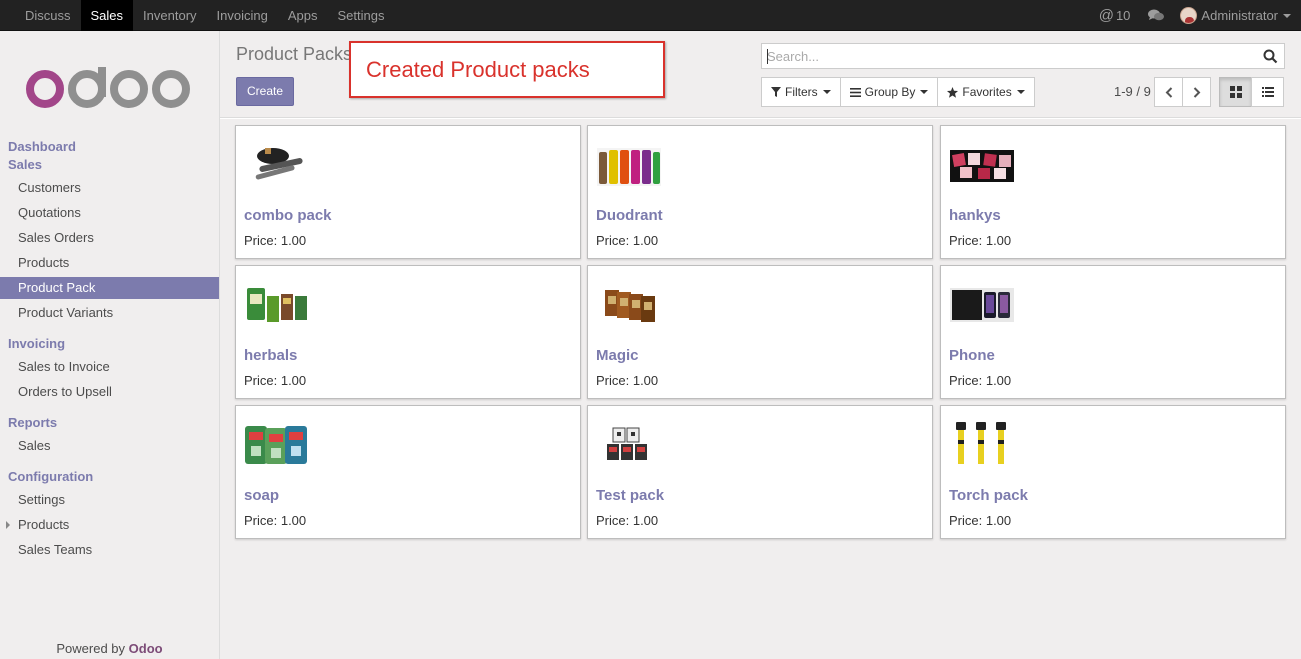 Image resolution: width=1301 pixels, height=659 pixels. I want to click on create-button: Create, so click(265, 91).